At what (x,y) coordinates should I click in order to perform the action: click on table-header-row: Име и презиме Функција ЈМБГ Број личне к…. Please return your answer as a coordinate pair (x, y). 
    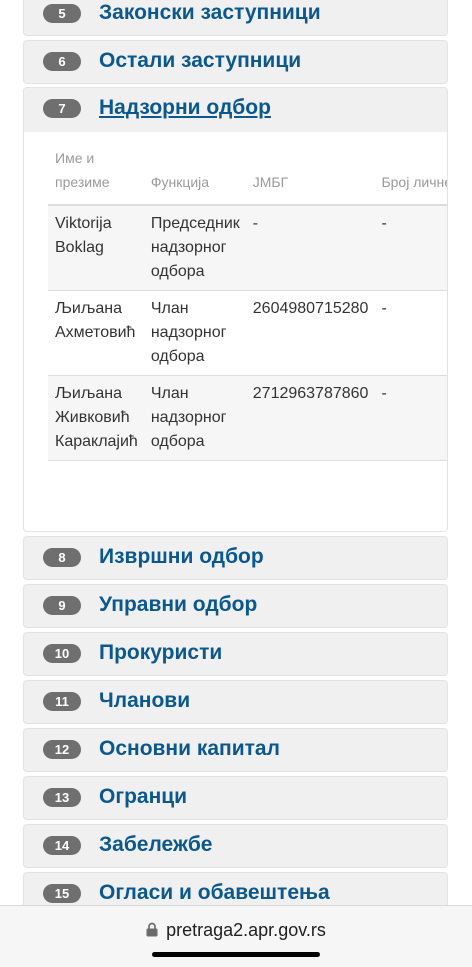
    Looking at the image, I should click on (247, 176).